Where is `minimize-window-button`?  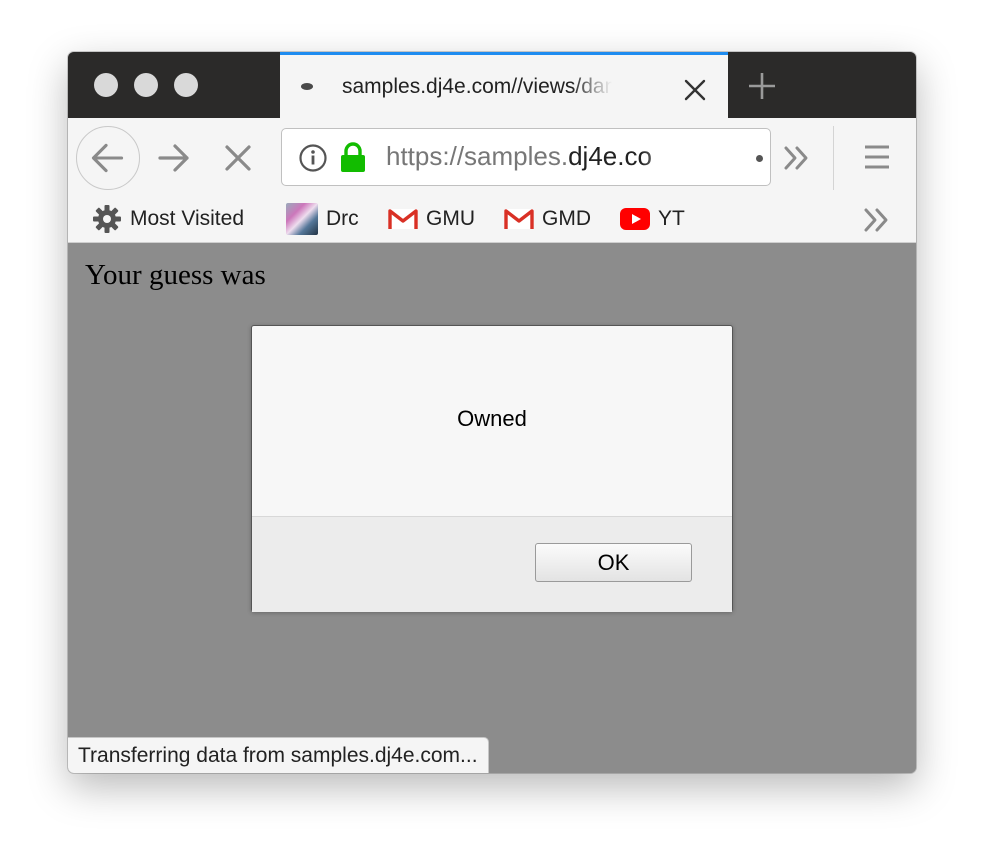
minimize-window-button is located at coordinates (146, 85).